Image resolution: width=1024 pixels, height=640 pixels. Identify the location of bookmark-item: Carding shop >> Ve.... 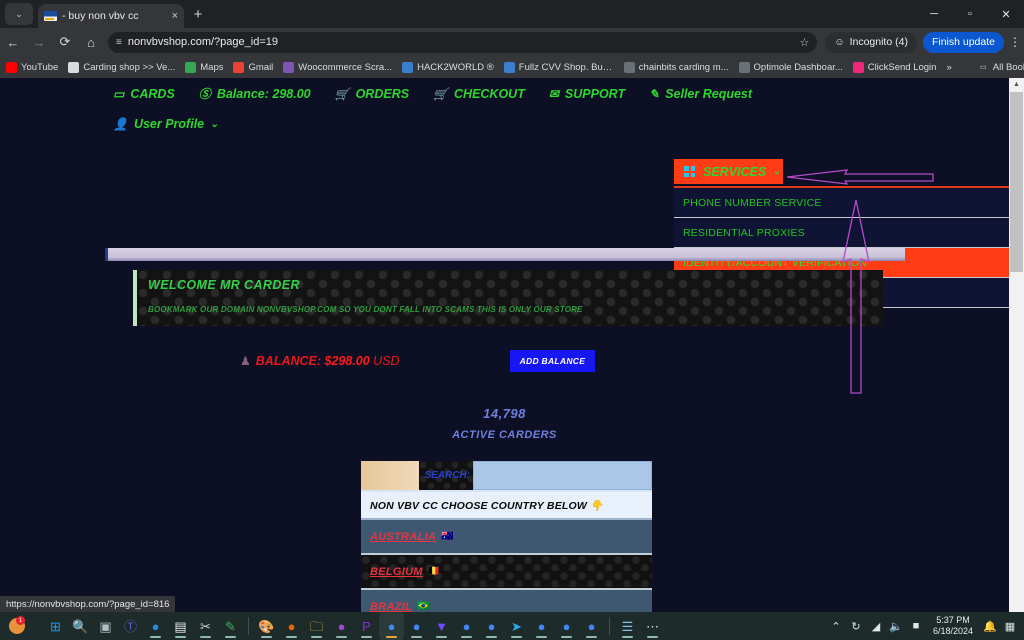
(122, 67).